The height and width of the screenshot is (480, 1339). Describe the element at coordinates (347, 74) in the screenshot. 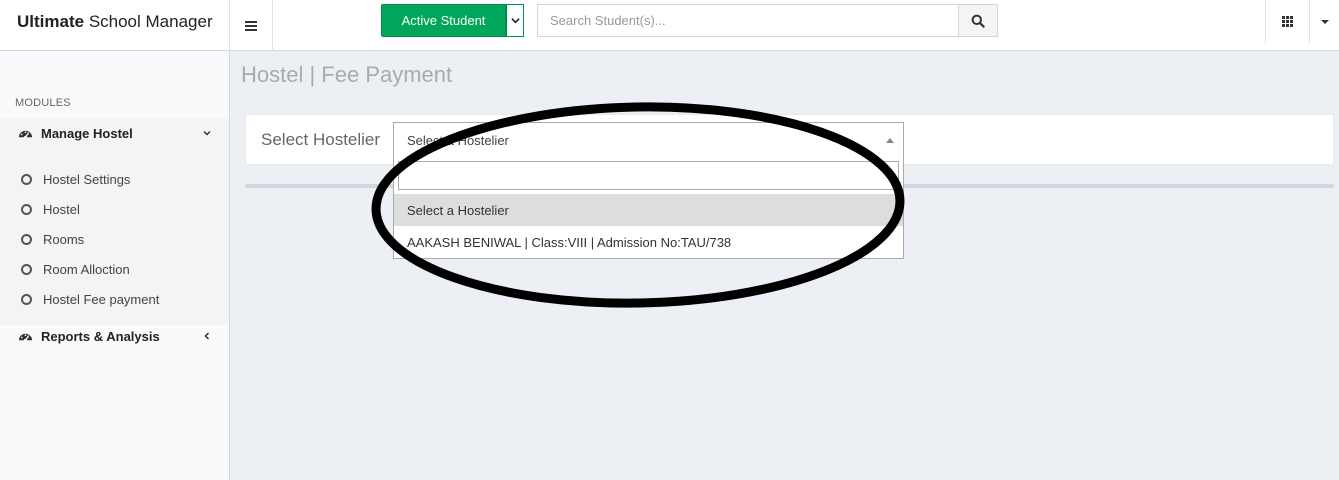

I see `page-title: Hostel | Fee Payment` at that location.